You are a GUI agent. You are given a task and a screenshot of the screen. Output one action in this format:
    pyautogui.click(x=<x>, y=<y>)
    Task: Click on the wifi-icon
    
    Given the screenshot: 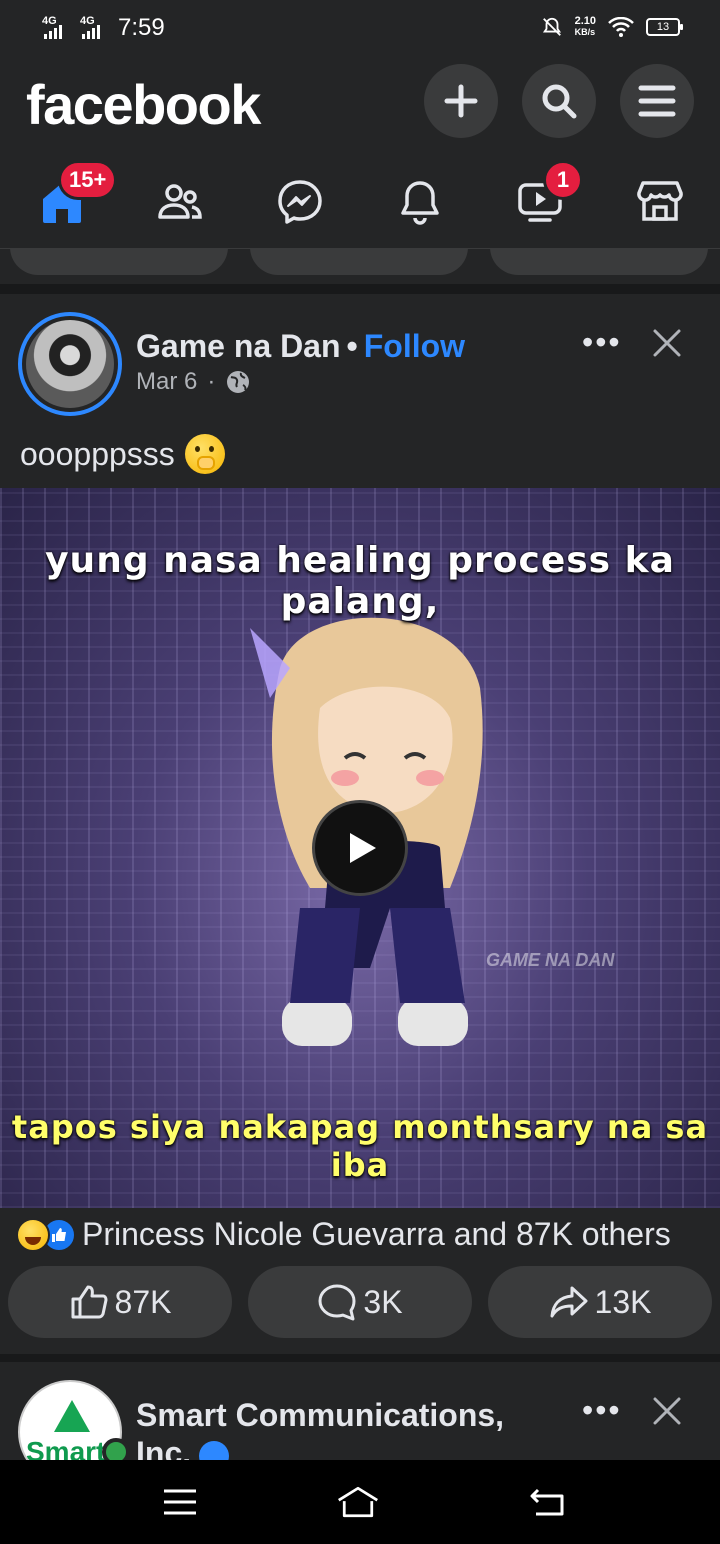 What is the action you would take?
    pyautogui.click(x=621, y=27)
    